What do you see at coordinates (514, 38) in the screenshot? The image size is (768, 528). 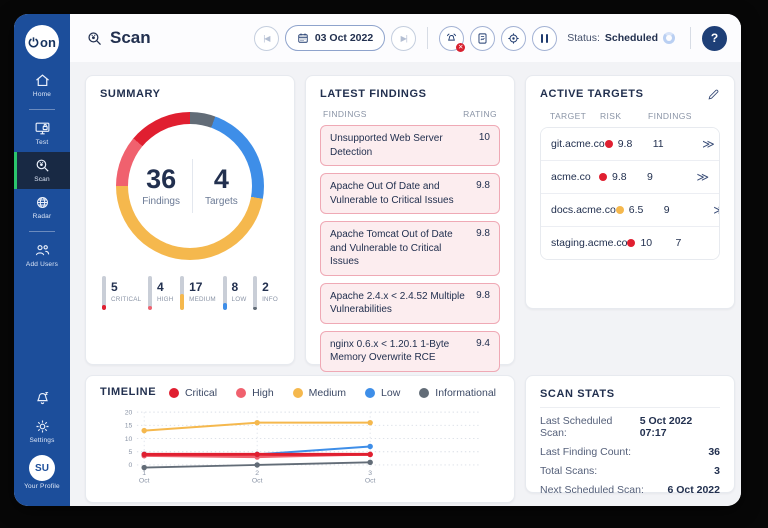 I see `target-button` at bounding box center [514, 38].